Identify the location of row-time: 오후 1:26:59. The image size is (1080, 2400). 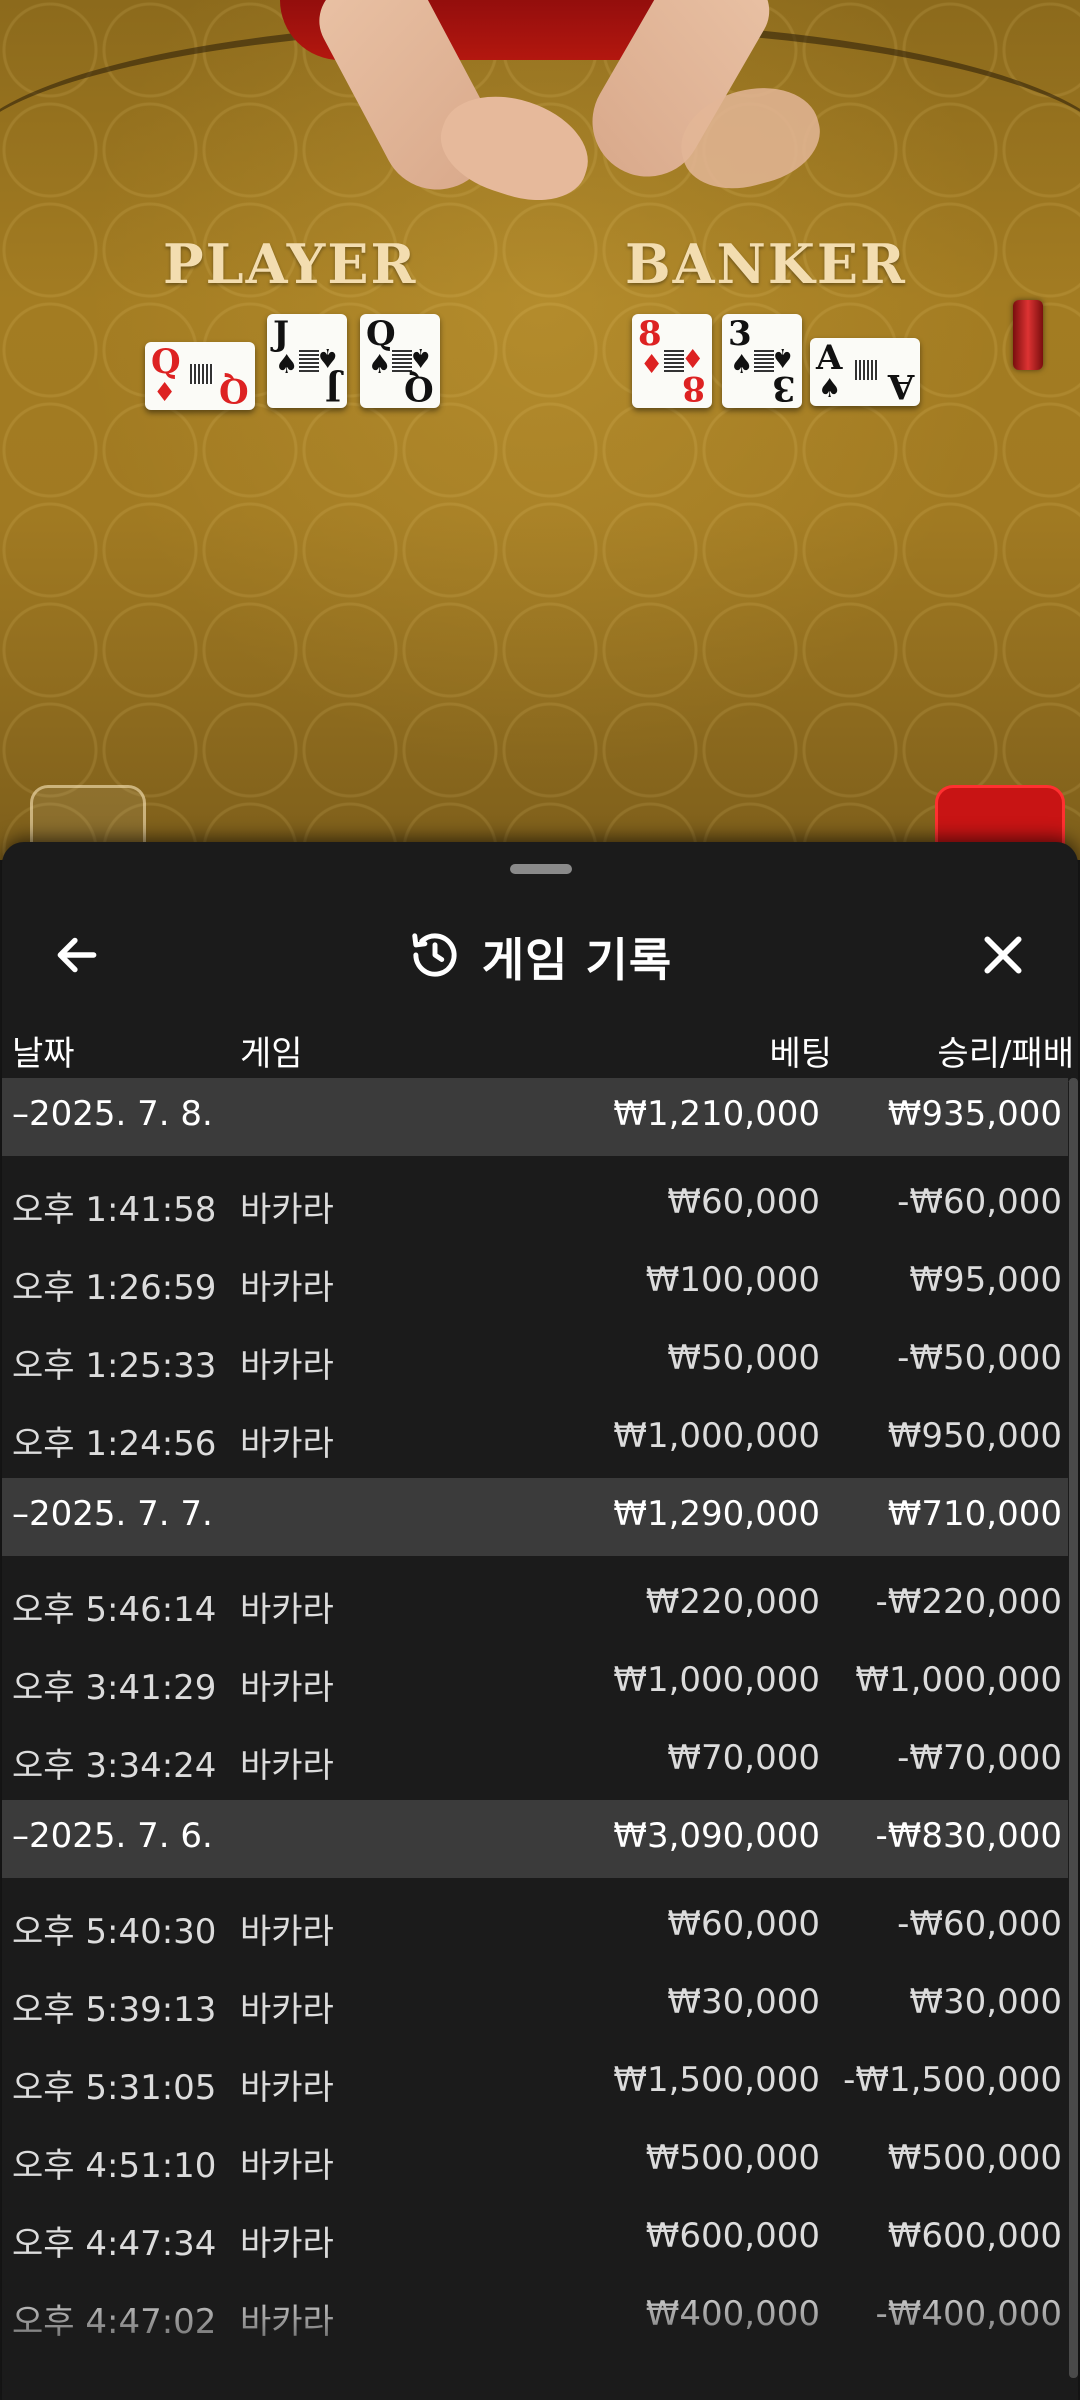
(114, 1288).